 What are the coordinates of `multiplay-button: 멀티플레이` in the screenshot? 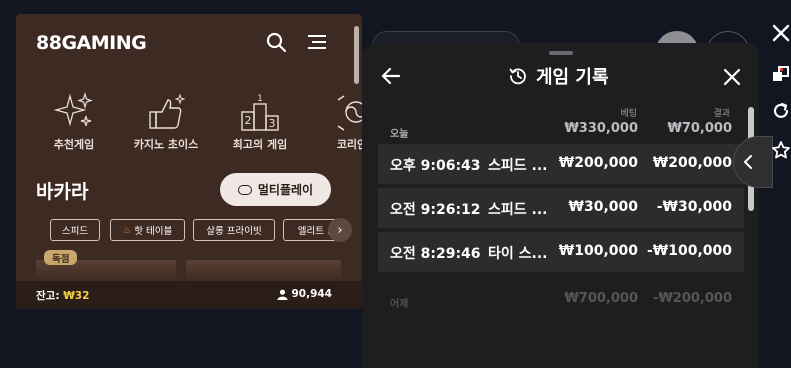 It's located at (275, 189).